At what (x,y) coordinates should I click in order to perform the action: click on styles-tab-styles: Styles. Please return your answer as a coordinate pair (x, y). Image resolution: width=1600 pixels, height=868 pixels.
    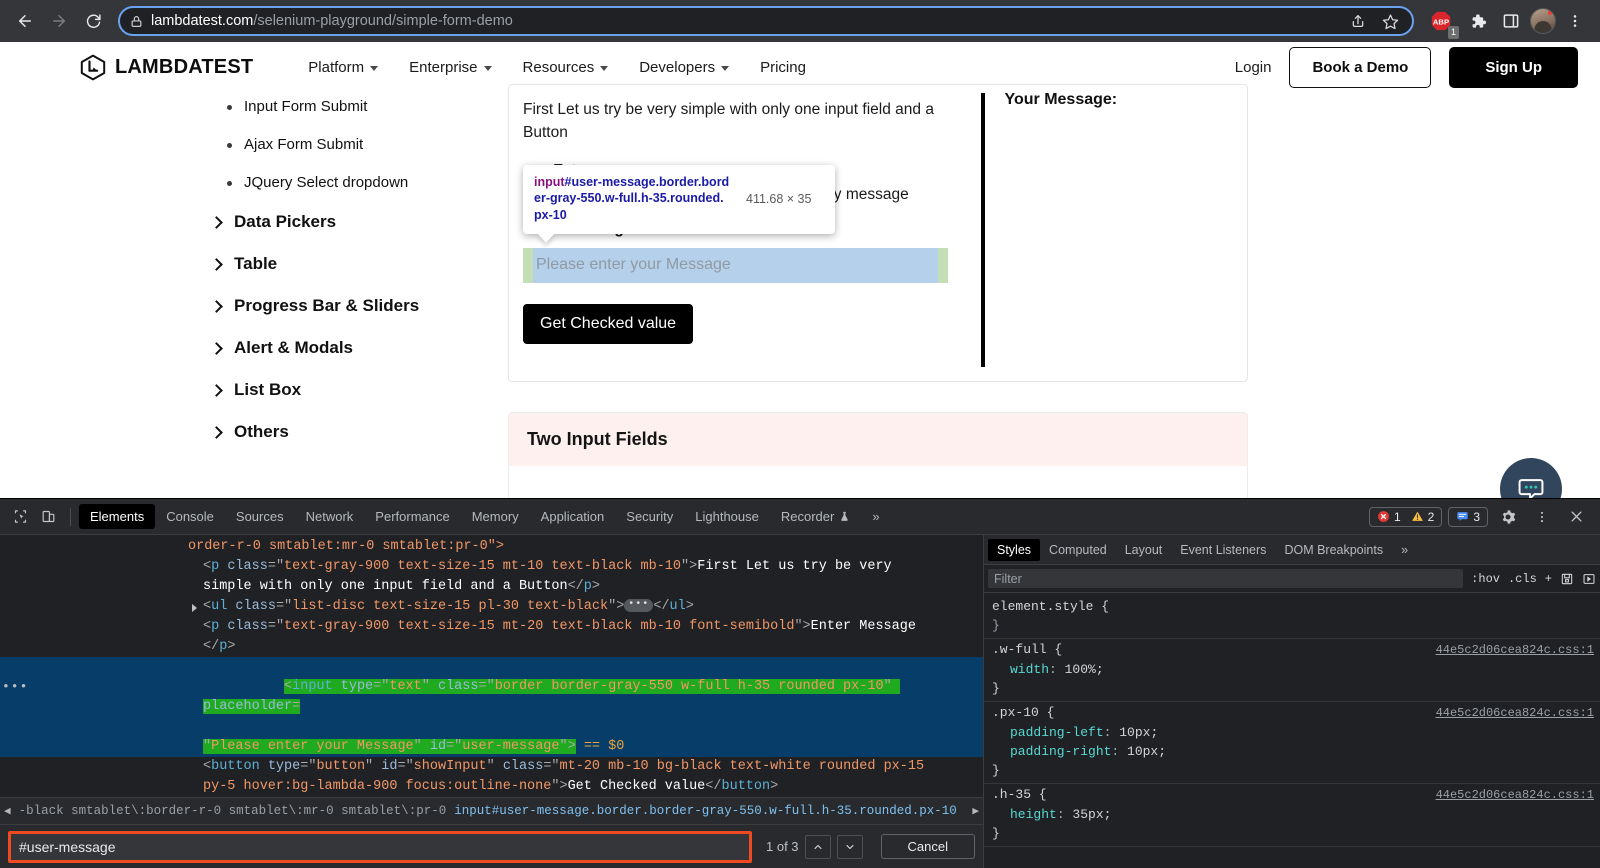
    Looking at the image, I should click on (1014, 549).